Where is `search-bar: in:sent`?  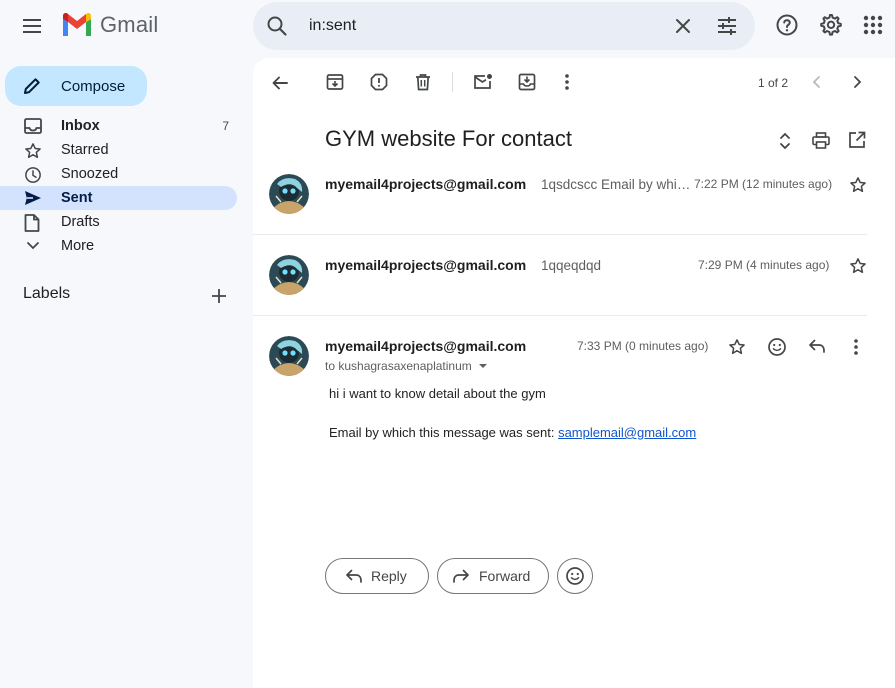 search-bar: in:sent is located at coordinates (504, 26).